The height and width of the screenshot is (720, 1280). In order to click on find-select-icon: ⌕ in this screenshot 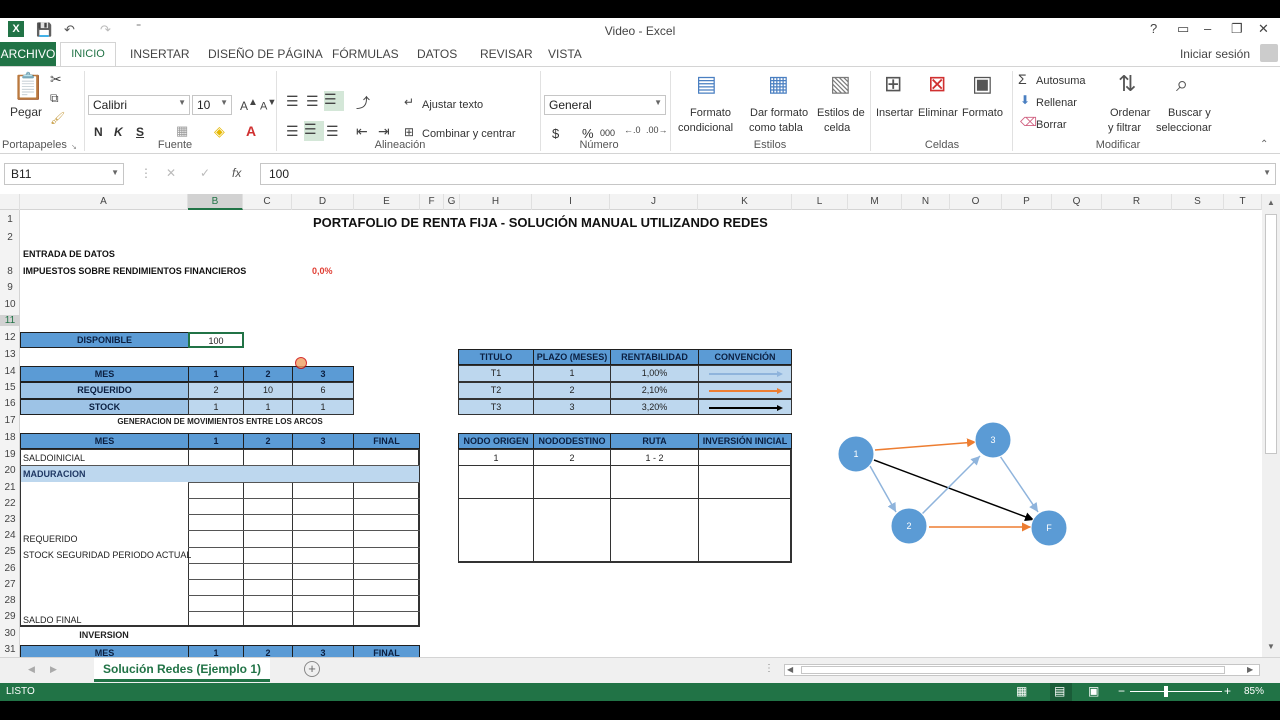, I will do `click(1182, 84)`.